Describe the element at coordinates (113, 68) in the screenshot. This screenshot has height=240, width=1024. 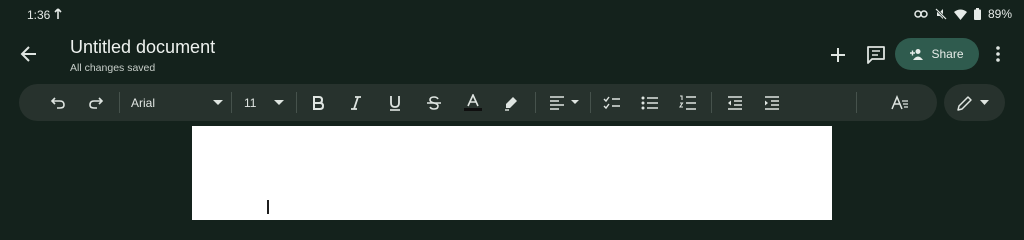
I see `save-status: All changes saved` at that location.